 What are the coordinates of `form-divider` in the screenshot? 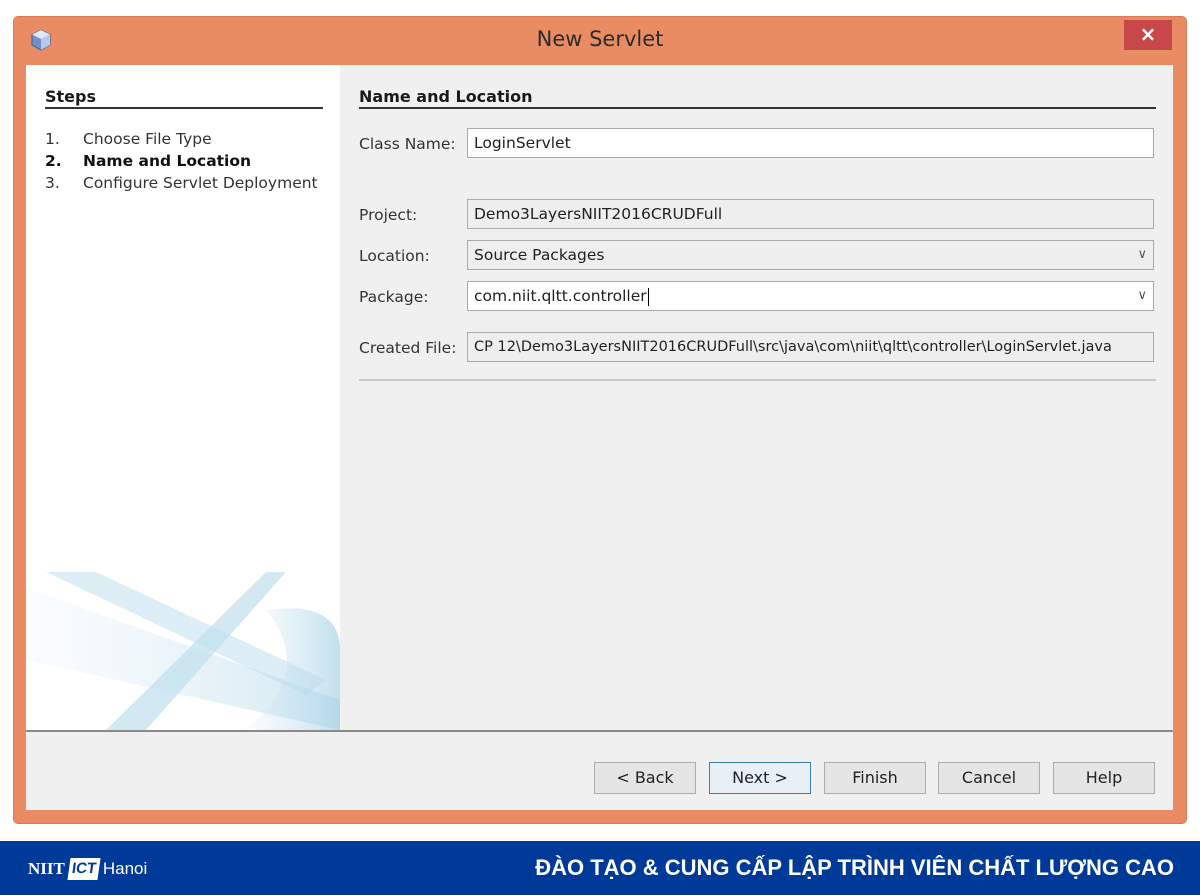 It's located at (757, 380).